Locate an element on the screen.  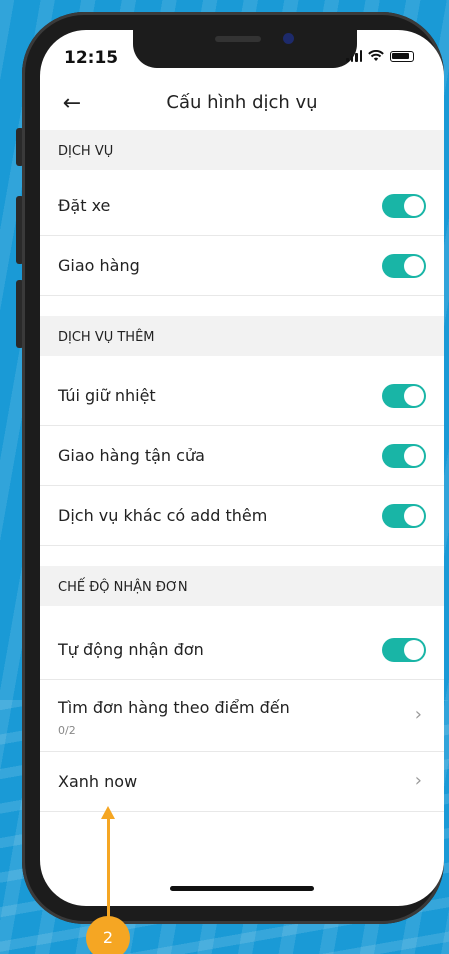
status-time: 12:15 is located at coordinates (91, 58).